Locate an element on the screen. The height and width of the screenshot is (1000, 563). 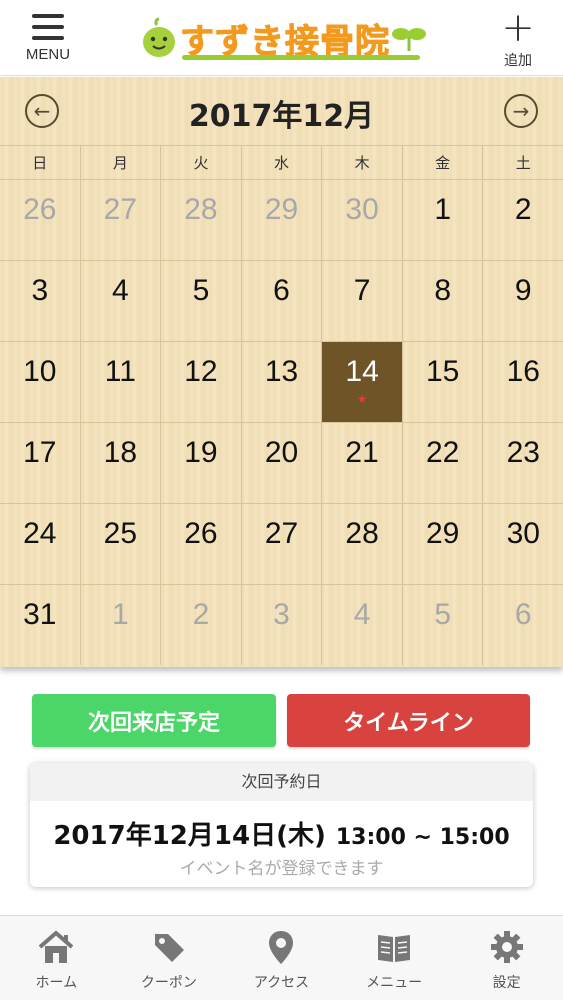
calendar-week: 26 27 28 29 30 1 2 is located at coordinates (281, 219).